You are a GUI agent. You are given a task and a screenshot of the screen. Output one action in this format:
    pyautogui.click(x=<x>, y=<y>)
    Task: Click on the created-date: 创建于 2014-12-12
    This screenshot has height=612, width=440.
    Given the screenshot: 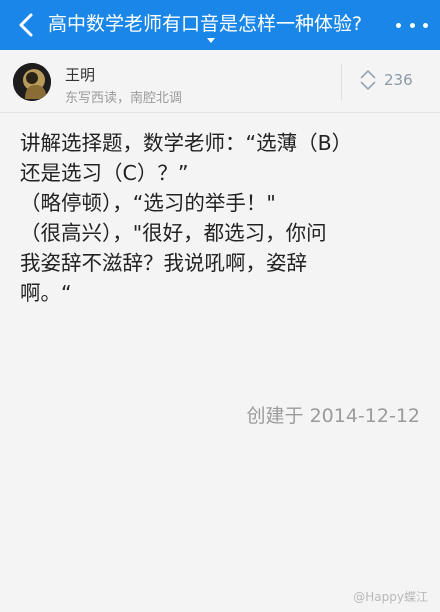 What is the action you would take?
    pyautogui.click(x=333, y=416)
    